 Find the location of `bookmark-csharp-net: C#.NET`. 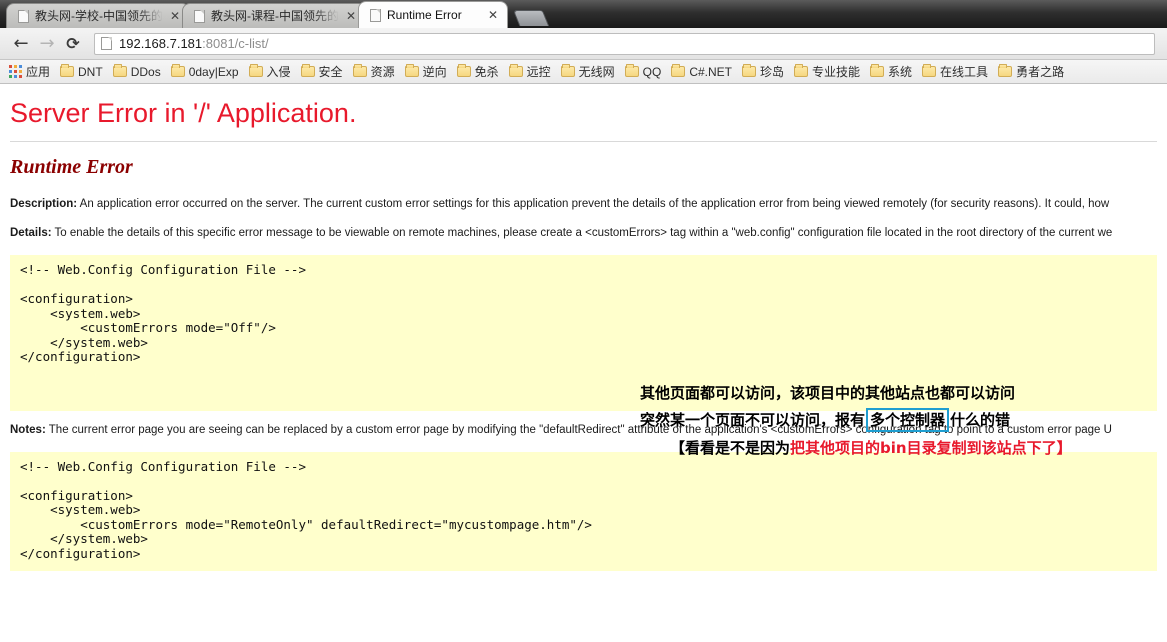

bookmark-csharp-net: C#.NET is located at coordinates (701, 72).